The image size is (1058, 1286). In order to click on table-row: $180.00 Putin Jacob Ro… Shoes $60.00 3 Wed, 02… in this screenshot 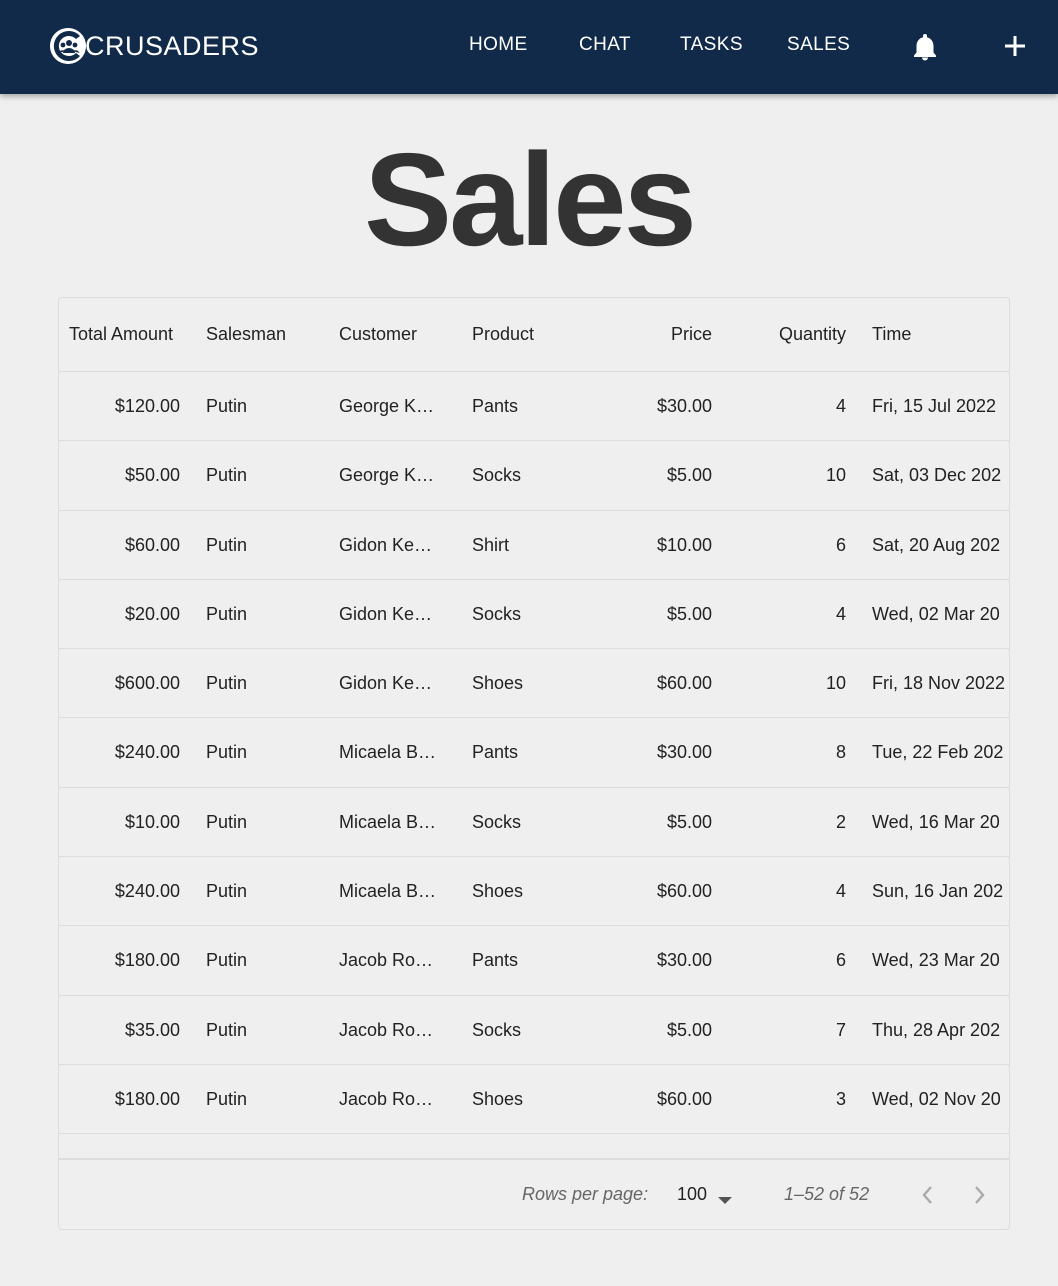, I will do `click(534, 1099)`.